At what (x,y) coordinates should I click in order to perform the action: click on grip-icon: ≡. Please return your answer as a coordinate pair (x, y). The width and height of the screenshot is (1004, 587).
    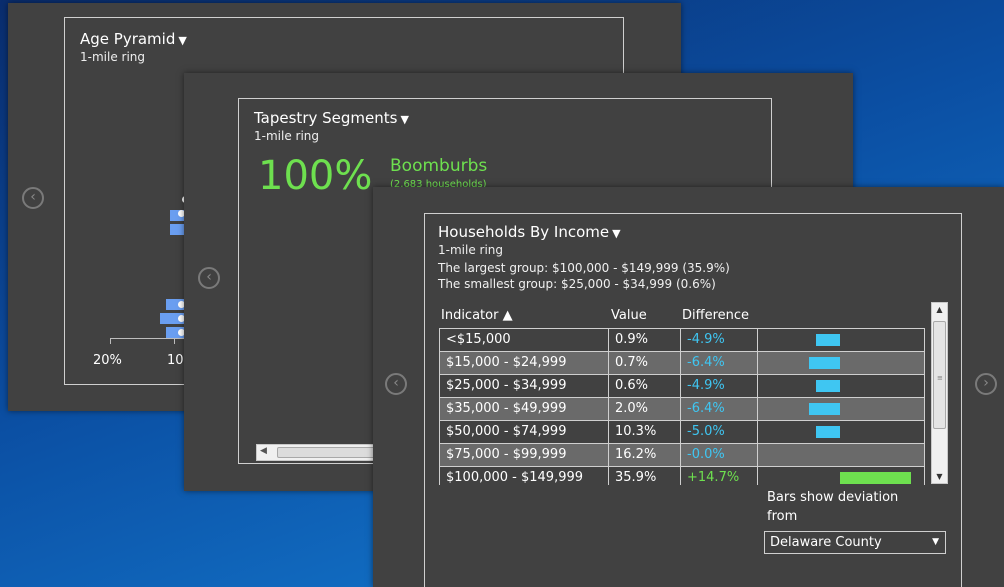
    Looking at the image, I should click on (940, 378).